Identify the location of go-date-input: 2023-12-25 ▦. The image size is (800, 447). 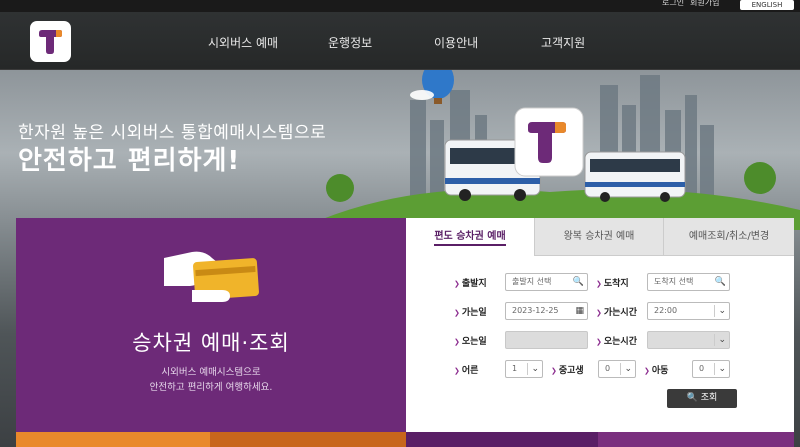
(546, 311).